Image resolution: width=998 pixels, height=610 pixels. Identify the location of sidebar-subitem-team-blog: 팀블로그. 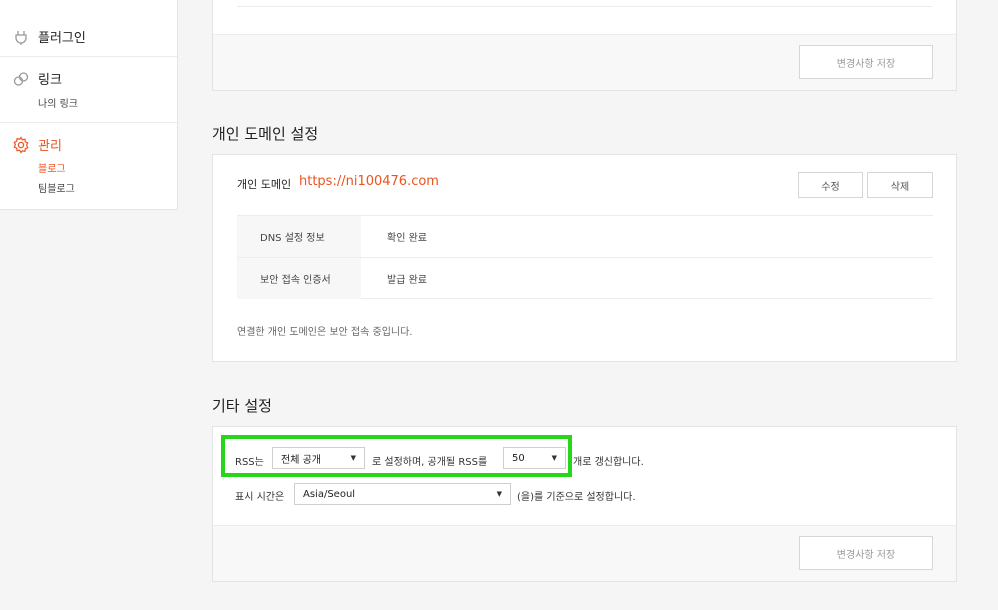
(56, 187).